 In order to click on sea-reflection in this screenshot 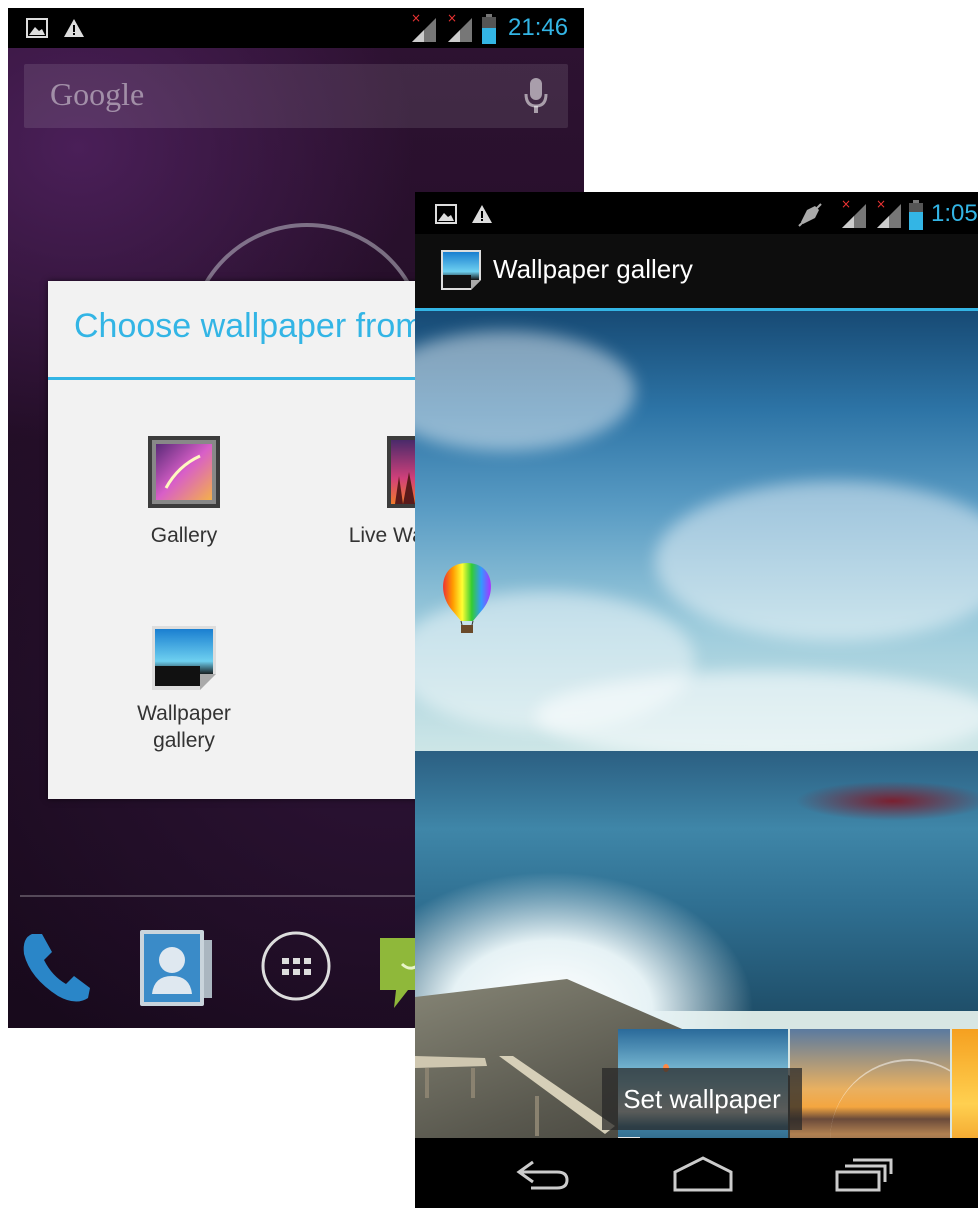, I will do `click(886, 801)`.